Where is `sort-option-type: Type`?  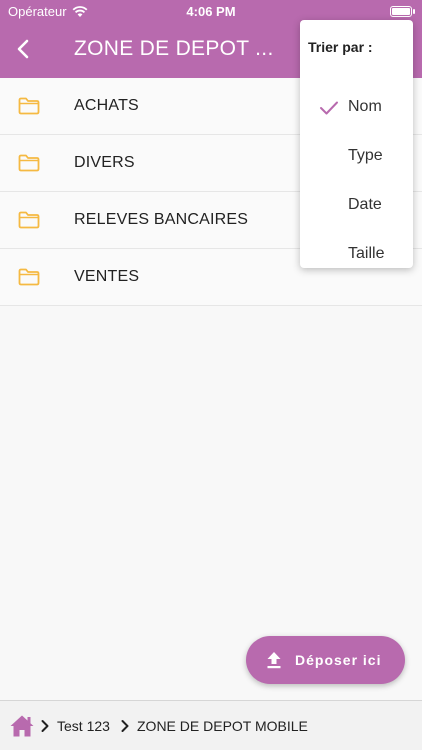 sort-option-type: Type is located at coordinates (356, 157).